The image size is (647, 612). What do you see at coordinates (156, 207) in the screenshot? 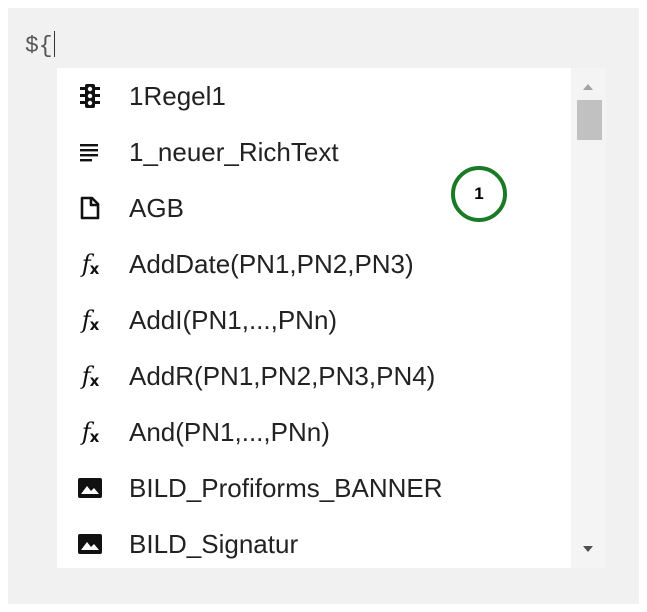
I see `autocomplete-item-label: AGB` at bounding box center [156, 207].